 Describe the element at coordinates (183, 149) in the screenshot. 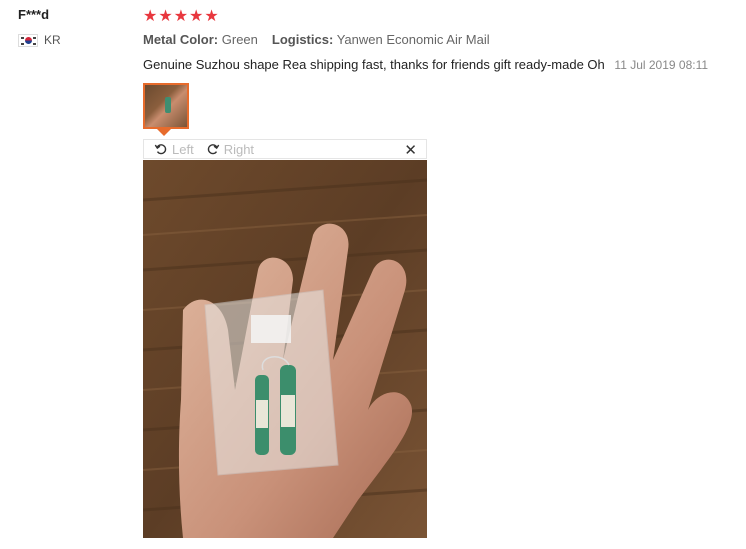

I see `rotate-left-label: Left` at that location.